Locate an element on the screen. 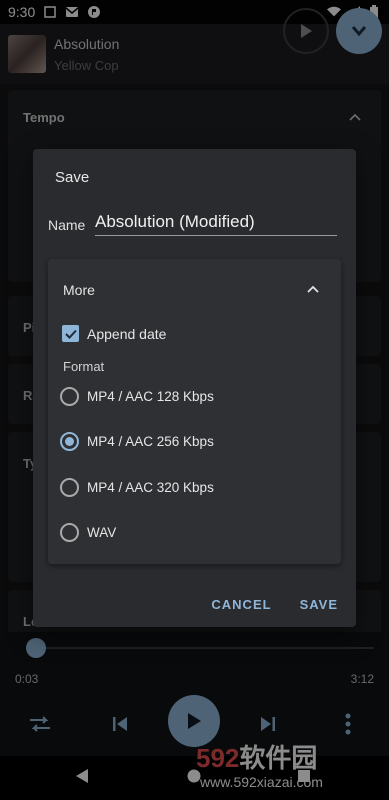 The image size is (389, 800). format-option-wav: WAV is located at coordinates (88, 532).